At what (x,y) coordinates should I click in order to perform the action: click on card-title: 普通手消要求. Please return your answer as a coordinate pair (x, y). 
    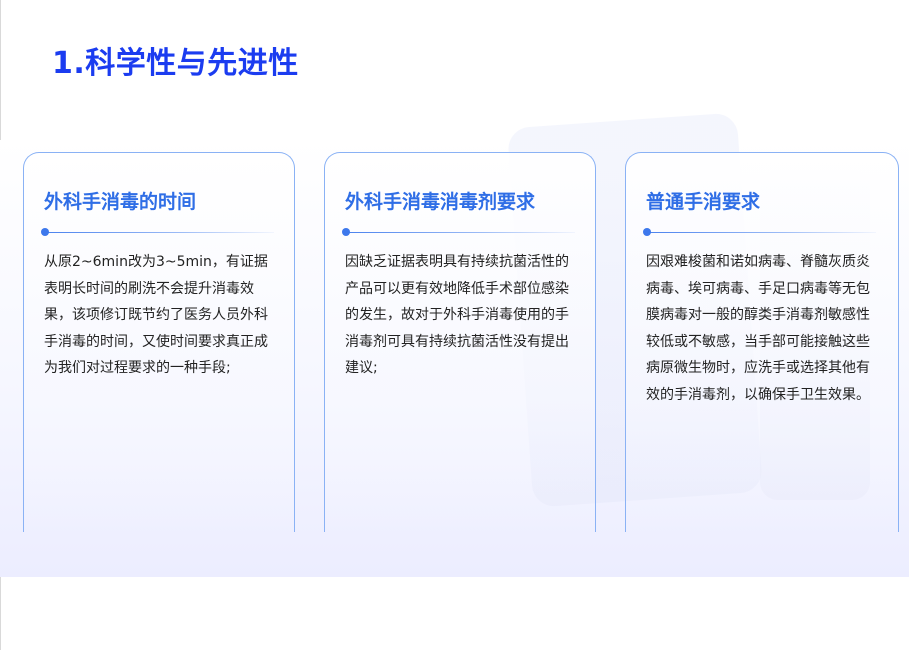
    Looking at the image, I should click on (703, 202).